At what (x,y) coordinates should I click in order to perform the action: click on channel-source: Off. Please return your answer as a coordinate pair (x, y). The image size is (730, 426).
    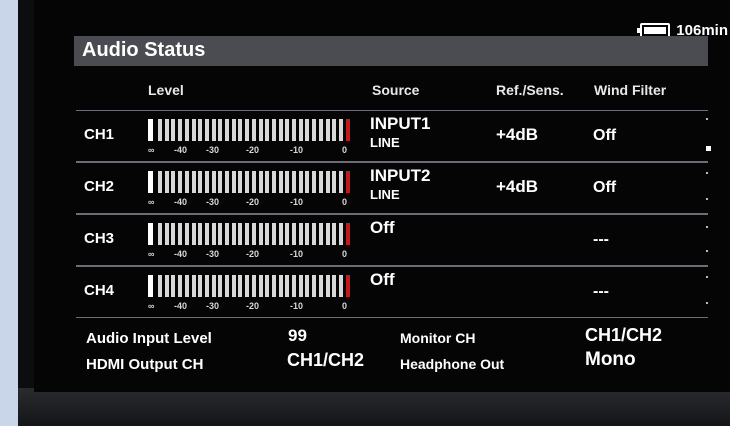
    Looking at the image, I should click on (382, 279).